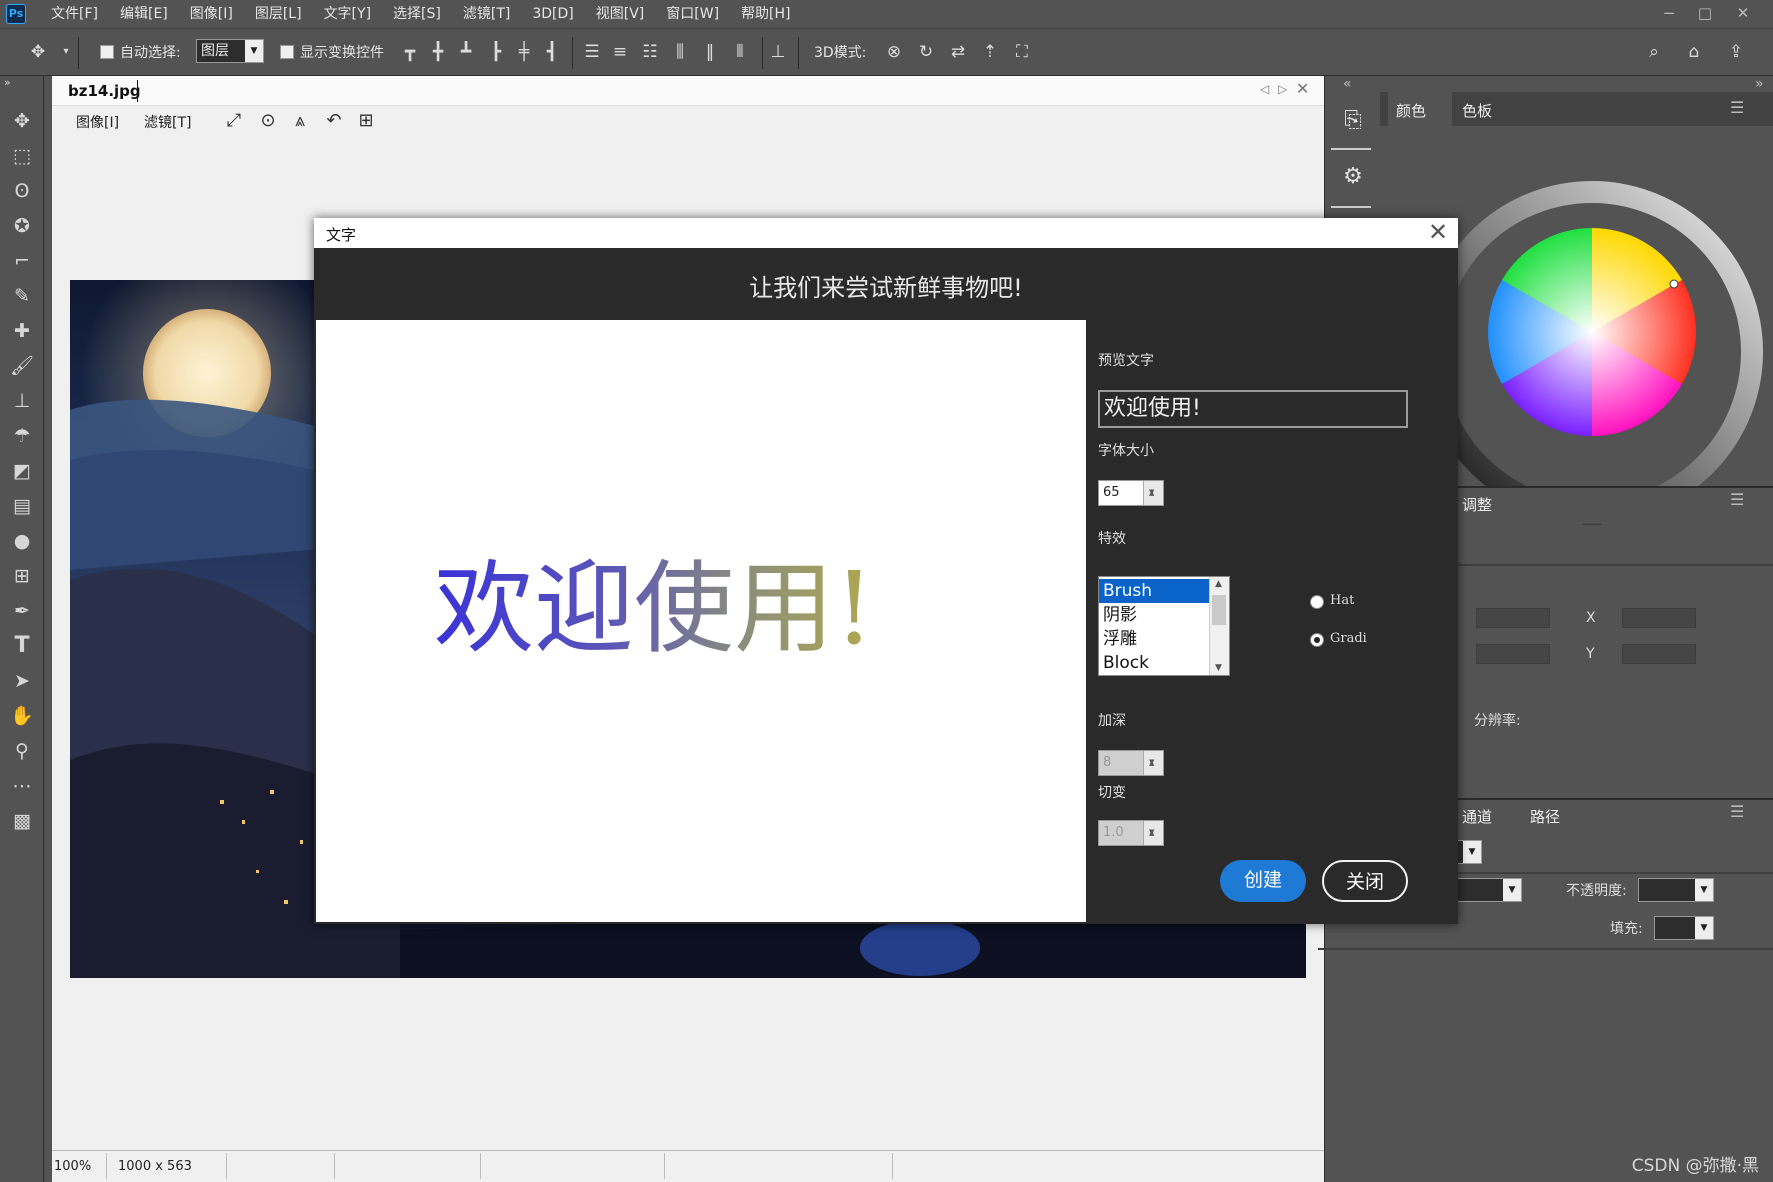 The image size is (1773, 1182). Describe the element at coordinates (410, 52) in the screenshot. I see `align-top-icon: ┳` at that location.